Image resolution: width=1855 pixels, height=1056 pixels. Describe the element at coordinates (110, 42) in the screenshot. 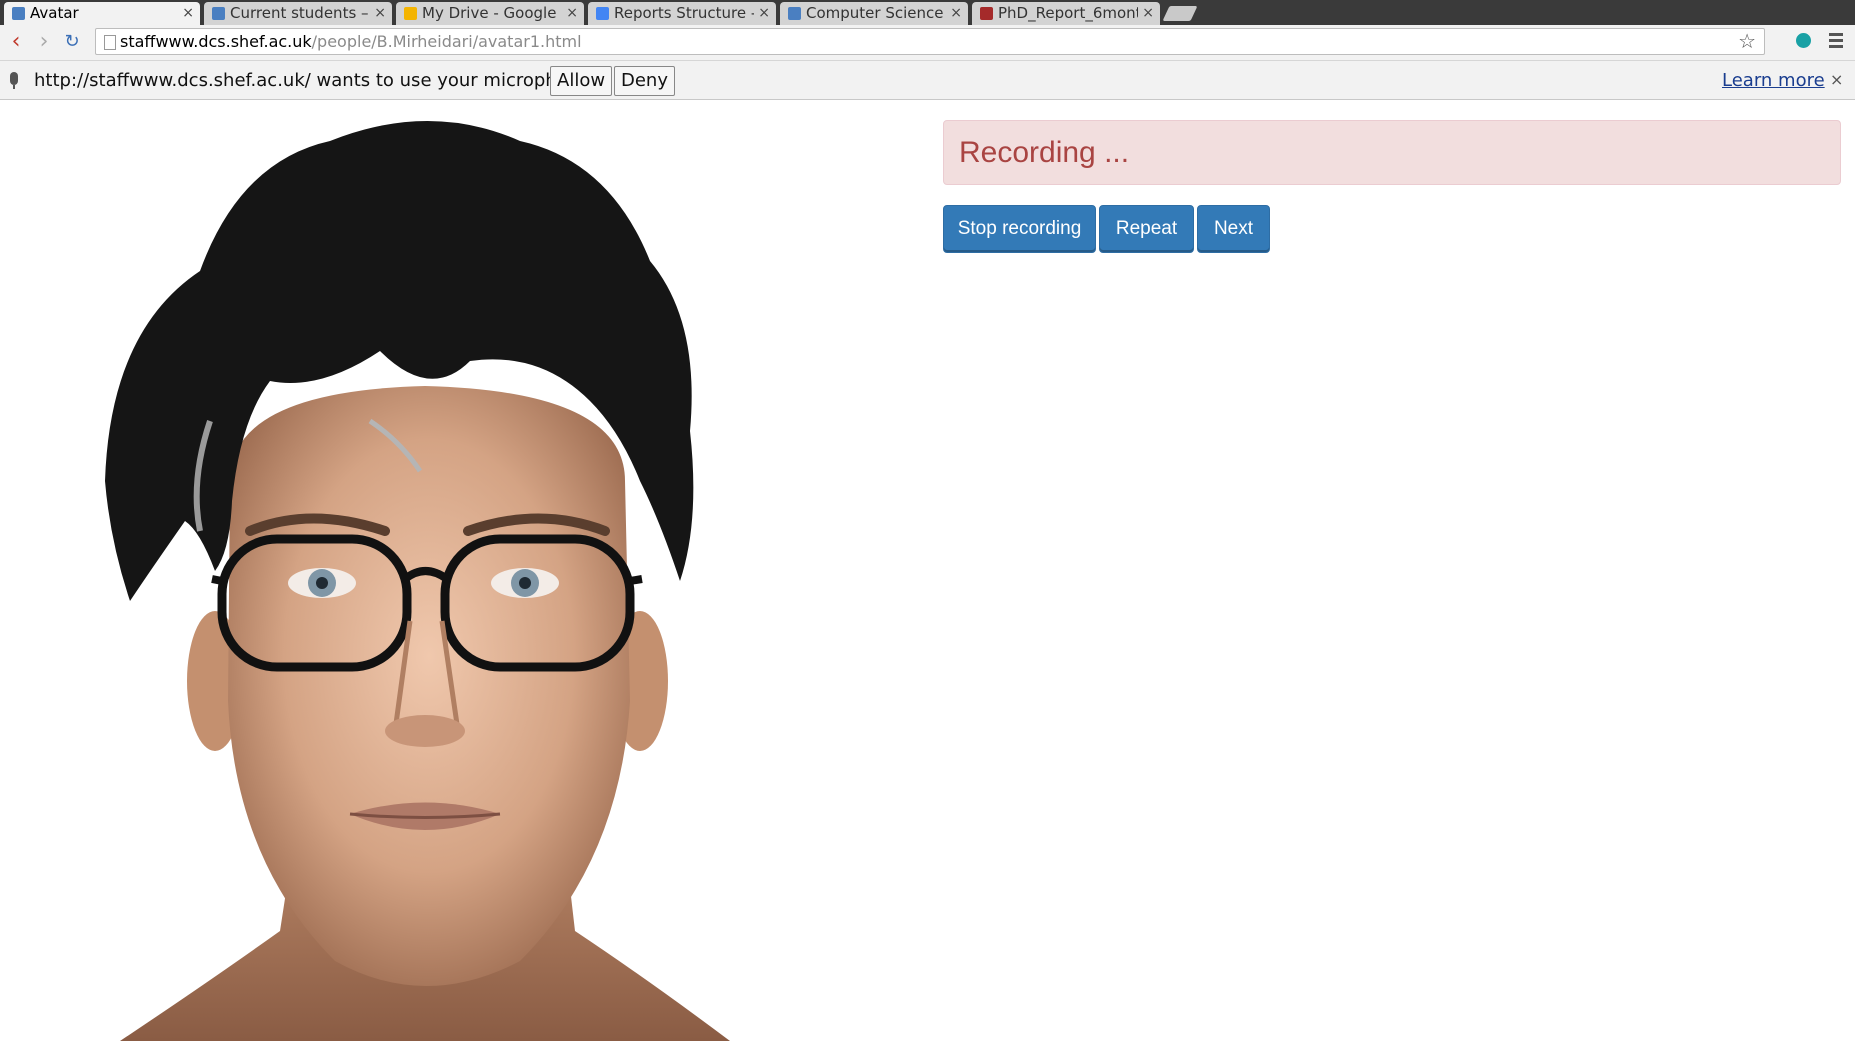

I see `page-icon` at that location.